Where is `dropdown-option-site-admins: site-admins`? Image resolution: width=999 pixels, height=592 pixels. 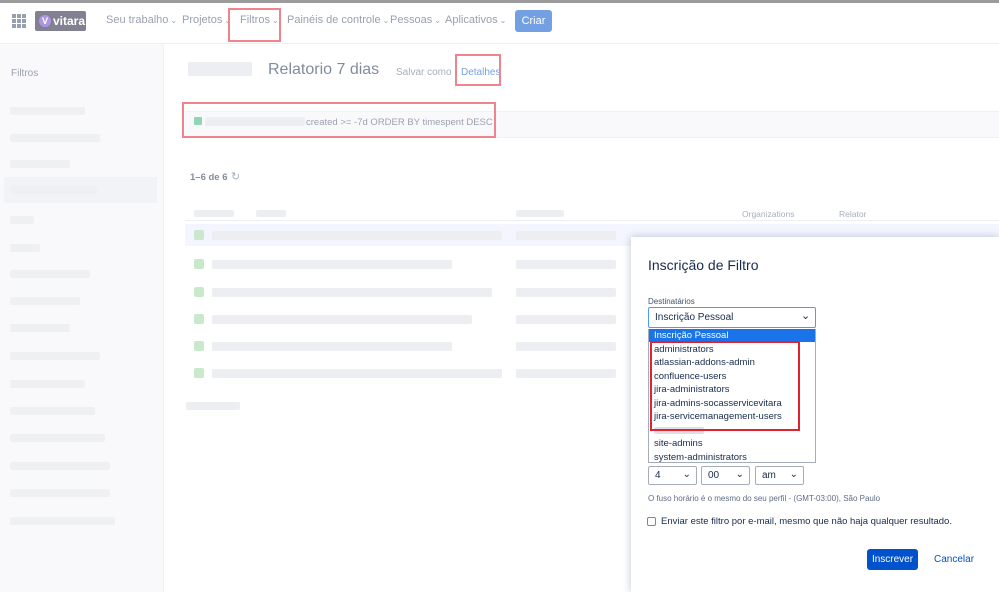 dropdown-option-site-admins: site-admins is located at coordinates (678, 443).